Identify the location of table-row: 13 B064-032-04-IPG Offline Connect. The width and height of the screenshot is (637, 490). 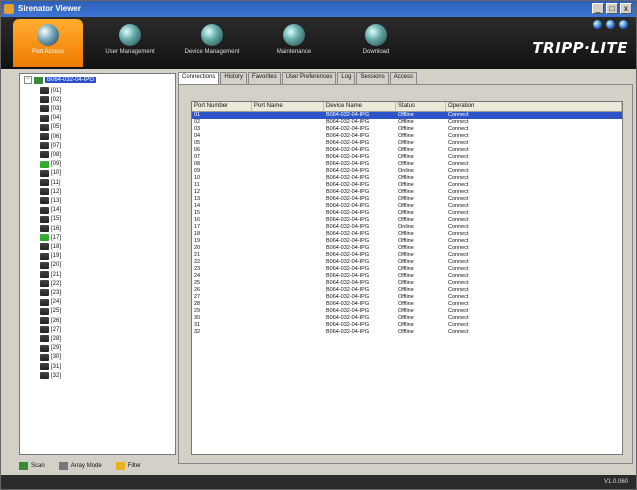
(407, 199).